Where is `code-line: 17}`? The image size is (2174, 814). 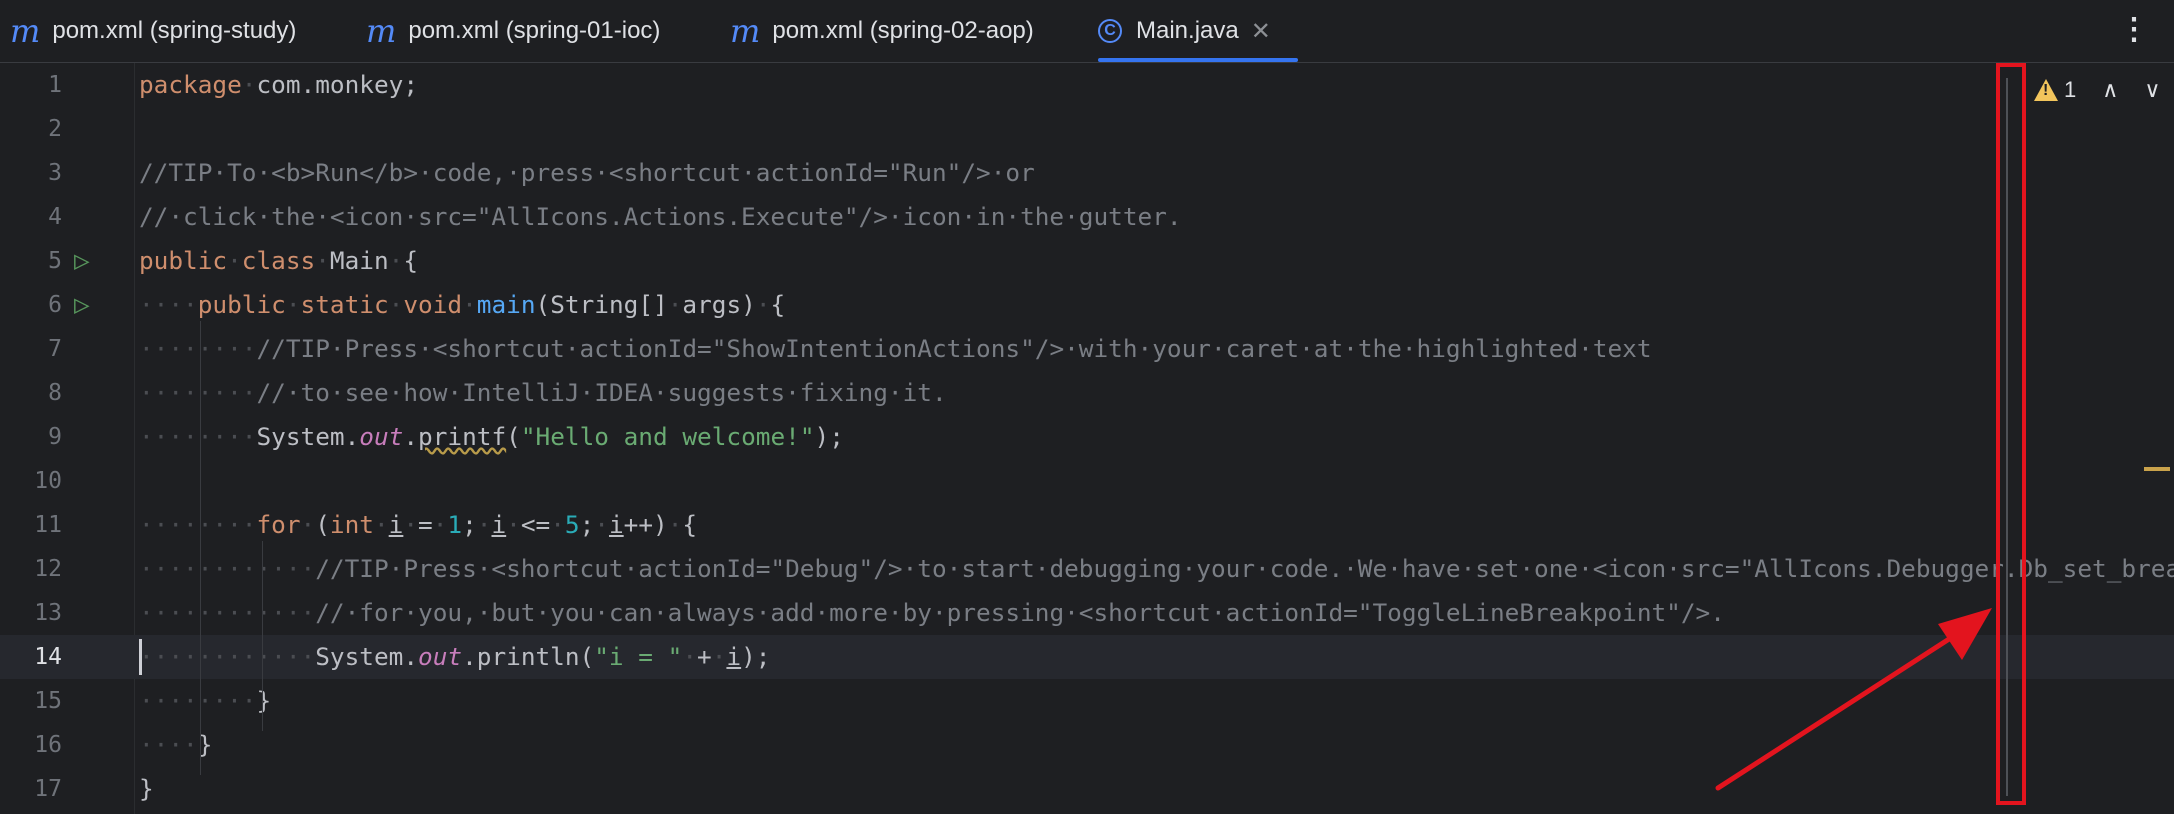 code-line: 17} is located at coordinates (1087, 789).